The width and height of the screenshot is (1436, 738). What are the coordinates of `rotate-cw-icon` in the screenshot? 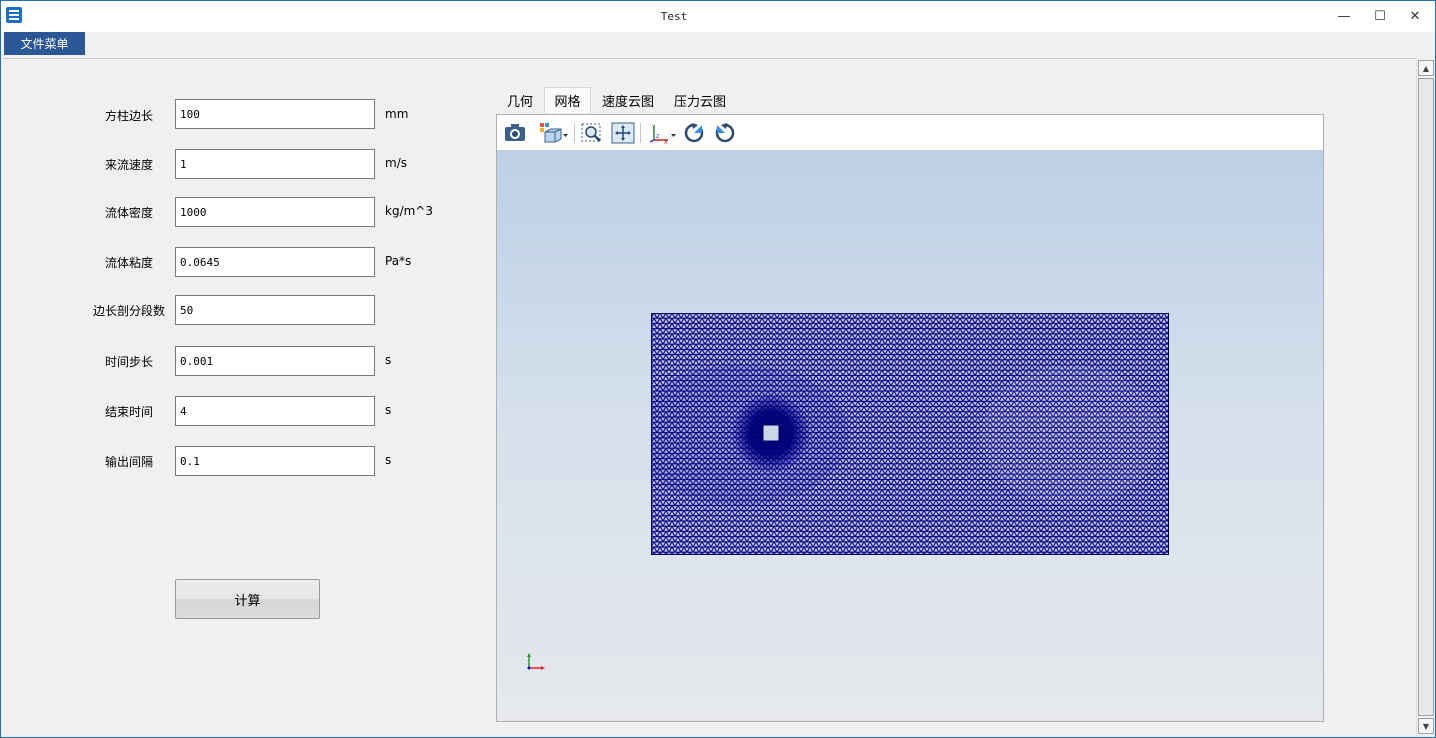 It's located at (725, 133).